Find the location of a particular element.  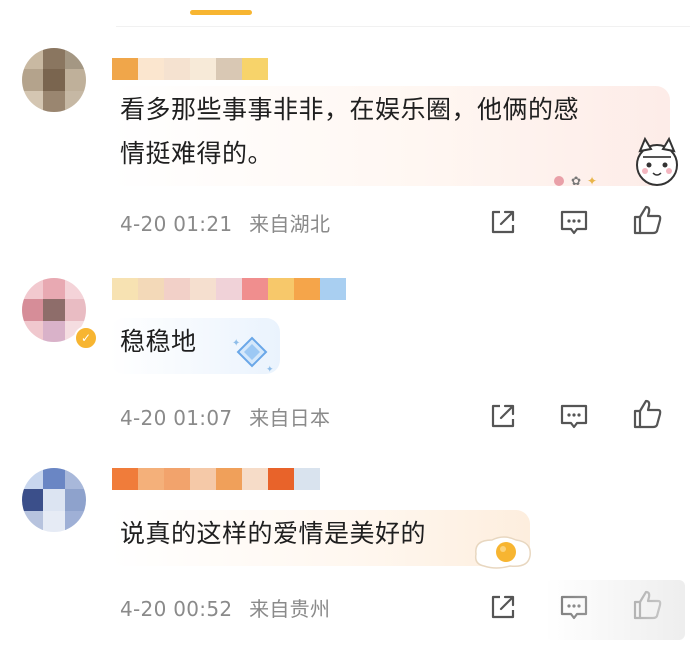

cat-sticker-icon: ✿ ✦ is located at coordinates (615, 165).